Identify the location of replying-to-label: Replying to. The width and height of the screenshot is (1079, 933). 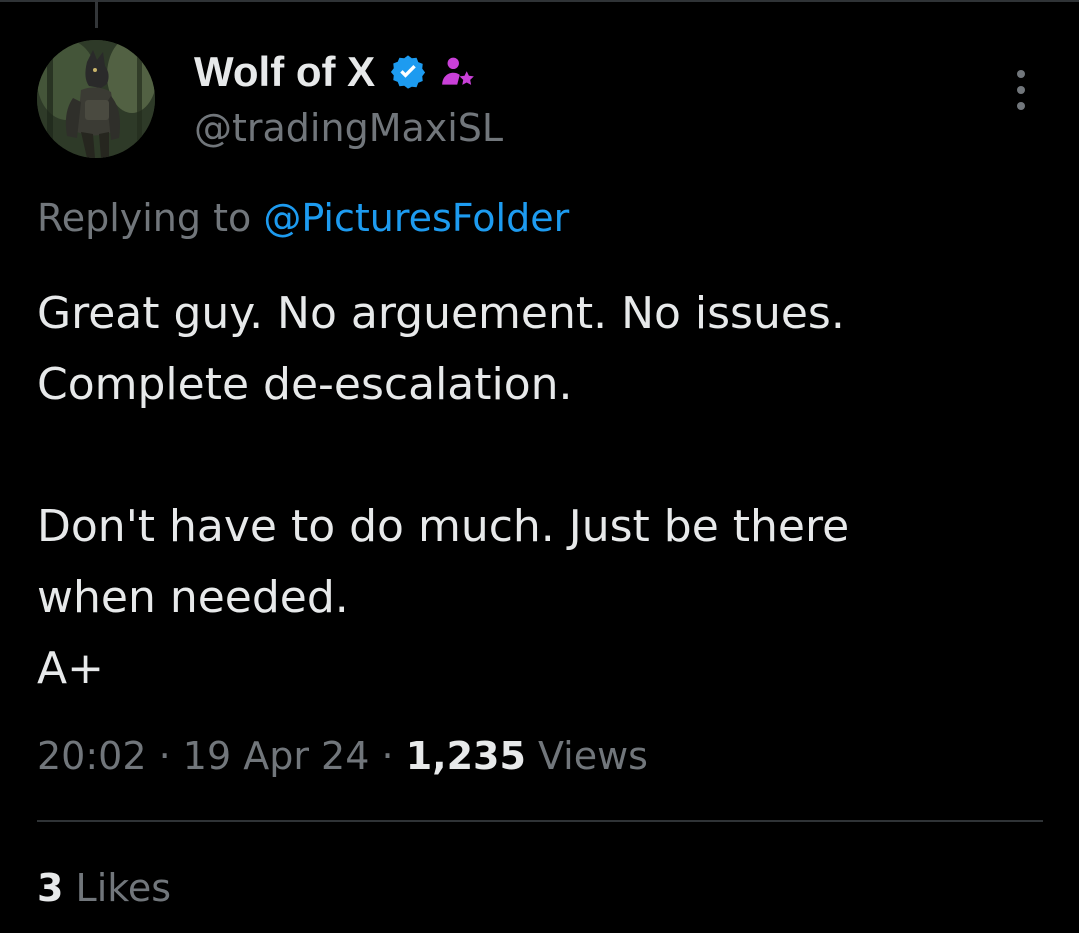
(144, 218).